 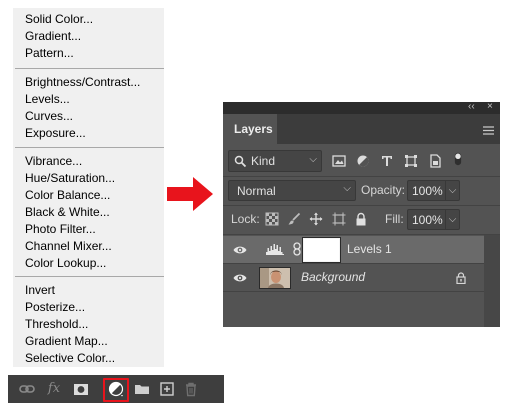 What do you see at coordinates (387, 161) in the screenshot?
I see `filter-type-icon` at bounding box center [387, 161].